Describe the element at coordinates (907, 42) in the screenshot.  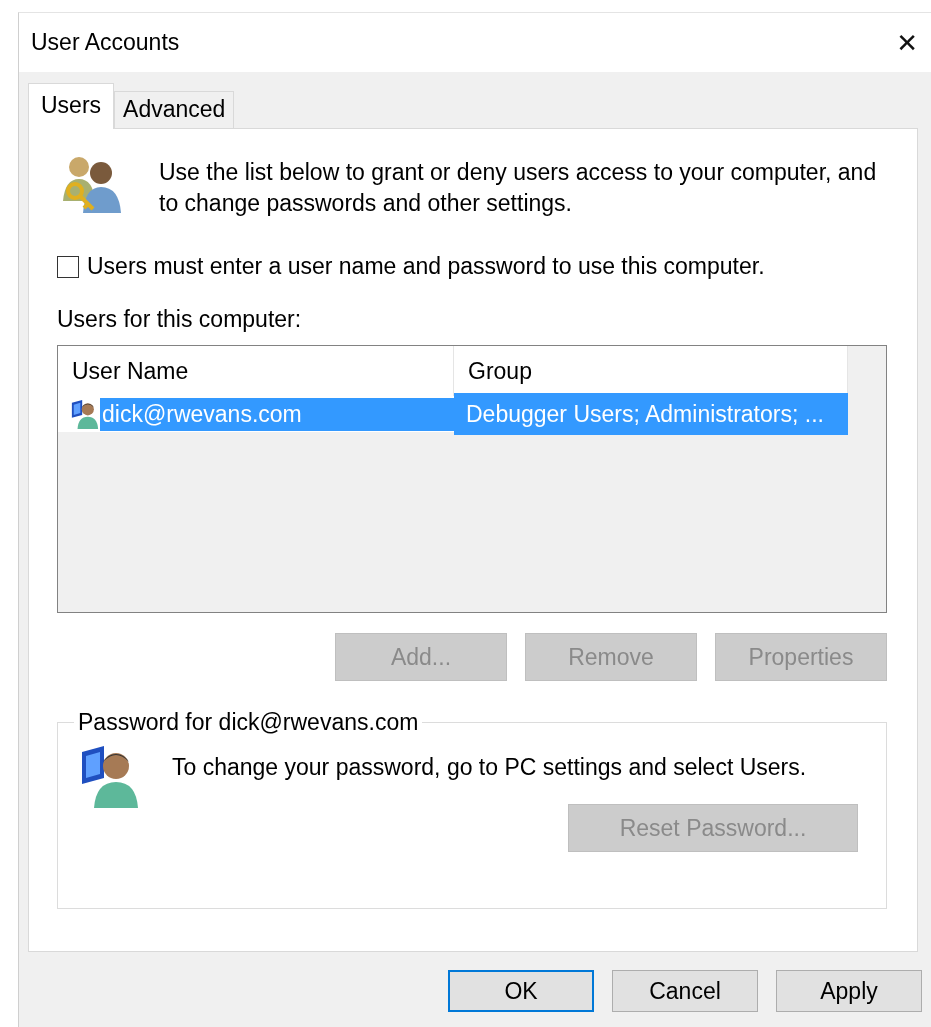
I see `close-button: ✕` at that location.